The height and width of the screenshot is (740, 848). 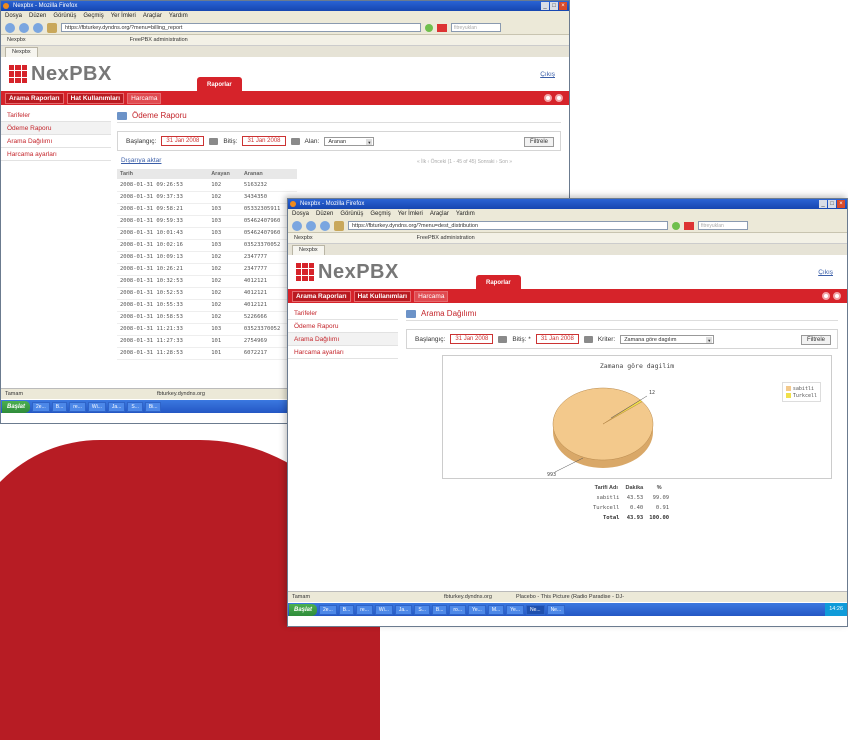 What do you see at coordinates (207, 293) in the screenshot?
I see `table-row: 2008-01-31 10:52:53 102 4012121` at bounding box center [207, 293].